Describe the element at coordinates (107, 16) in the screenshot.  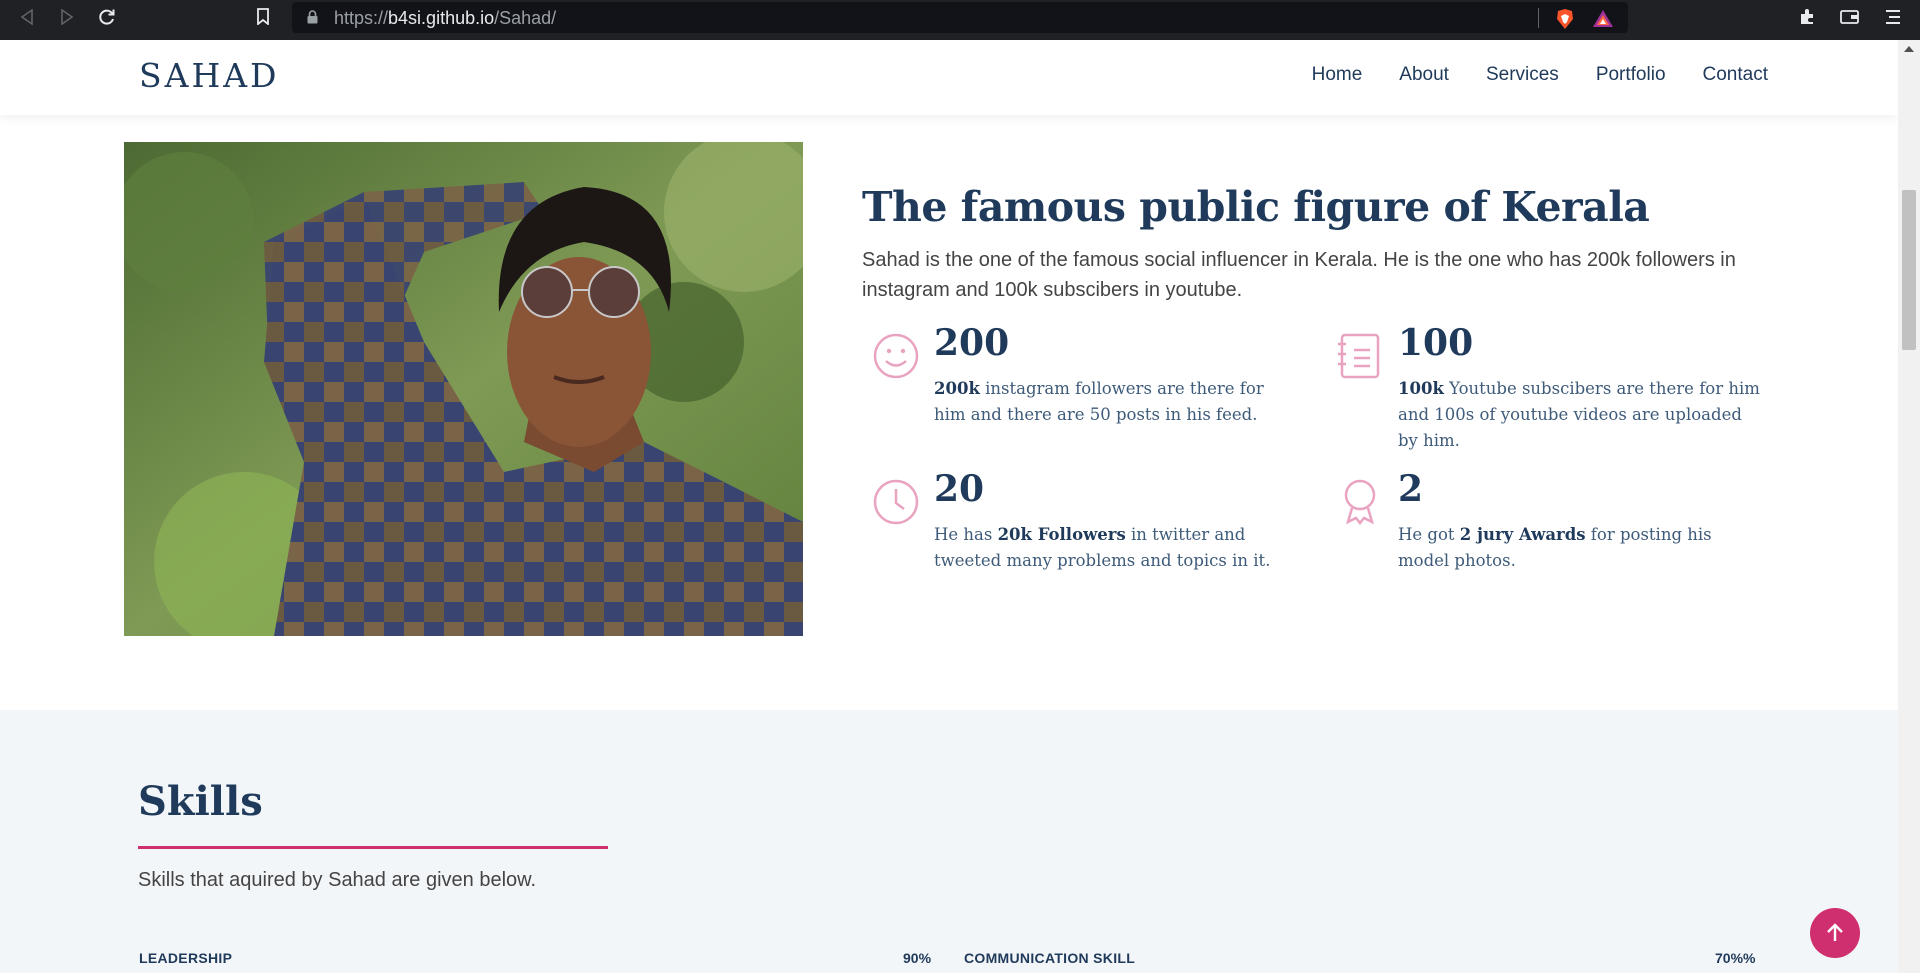
I see `reload-icon` at that location.